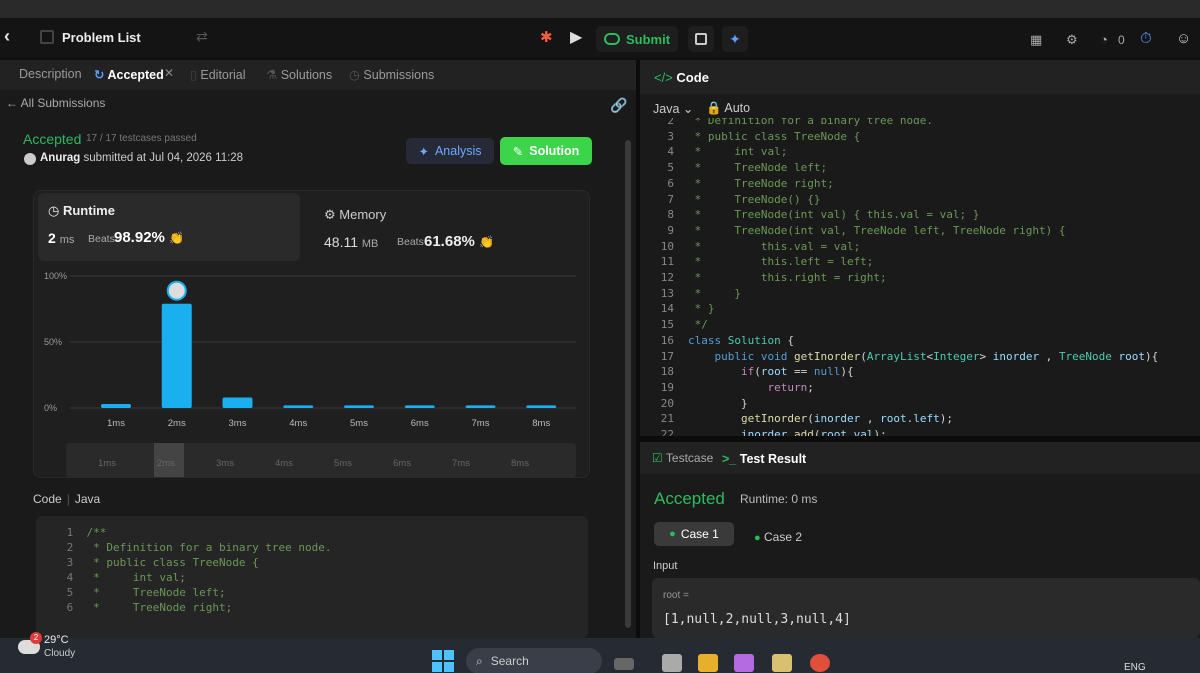  Describe the element at coordinates (698, 325) in the screenshot. I see `line-text: */` at that location.